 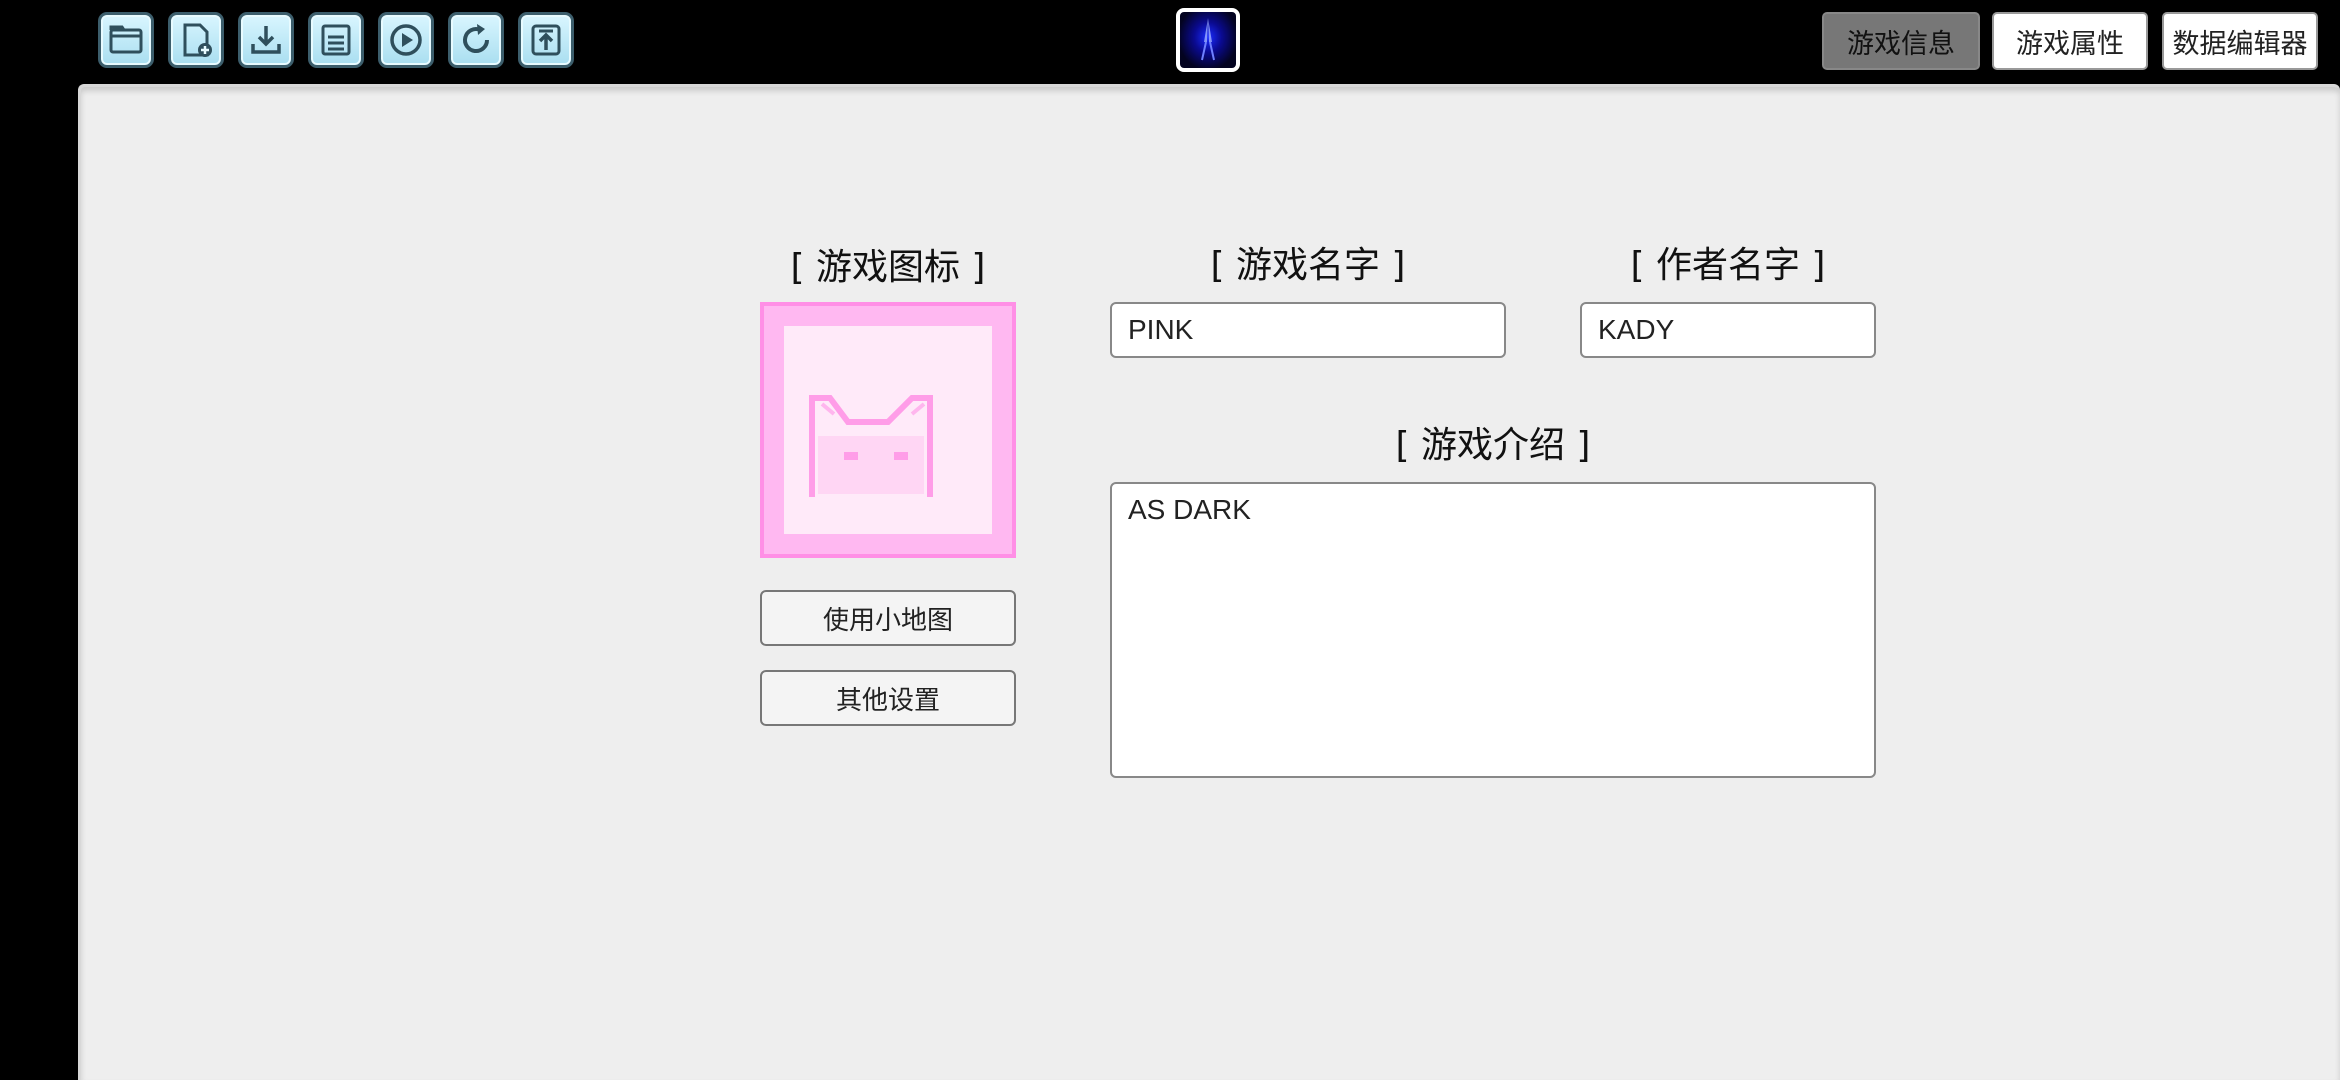 I want to click on upload-icon, so click(x=546, y=40).